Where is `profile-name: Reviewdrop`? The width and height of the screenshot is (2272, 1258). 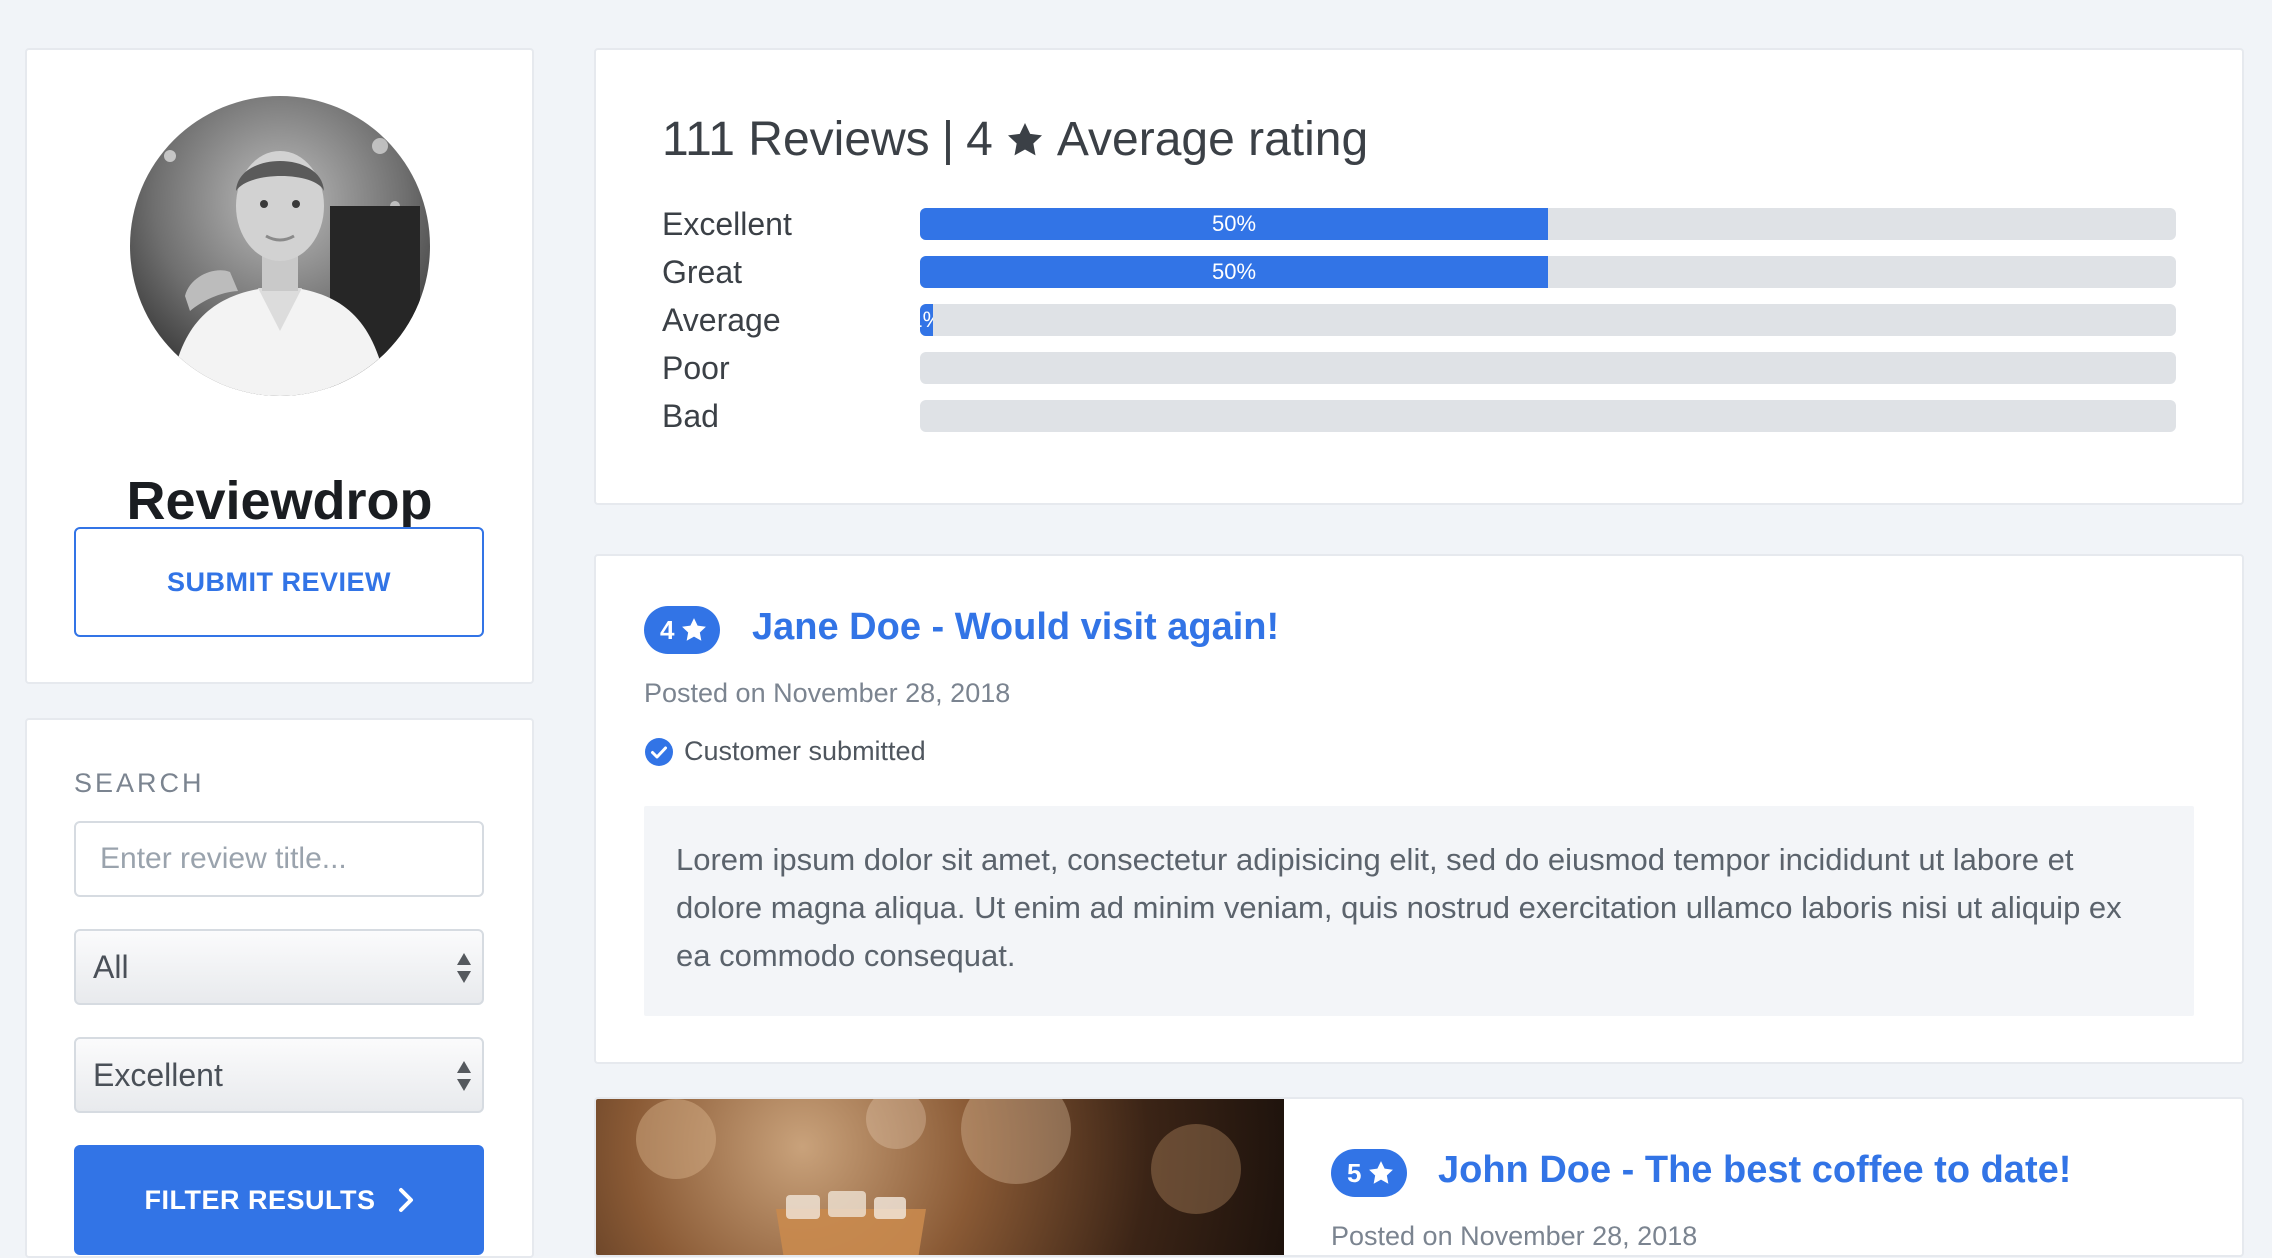
profile-name: Reviewdrop is located at coordinates (279, 501).